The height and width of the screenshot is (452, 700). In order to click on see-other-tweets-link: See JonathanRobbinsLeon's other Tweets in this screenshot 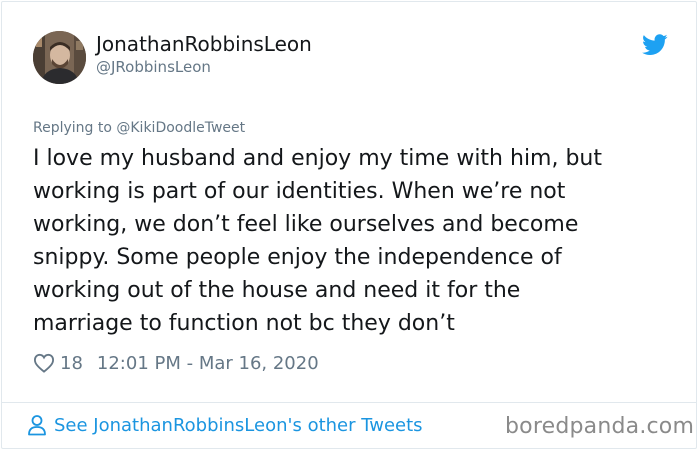, I will do `click(225, 425)`.